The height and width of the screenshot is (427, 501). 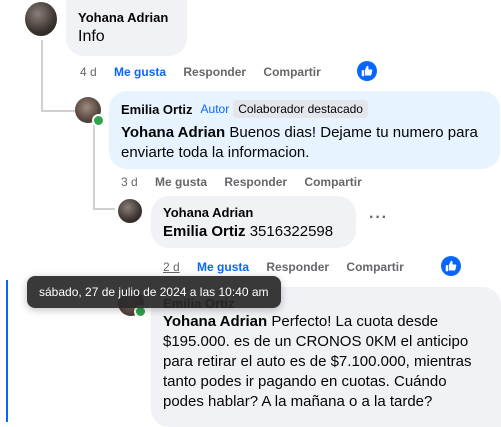 I want to click on online-status-indicator, so click(x=98, y=120).